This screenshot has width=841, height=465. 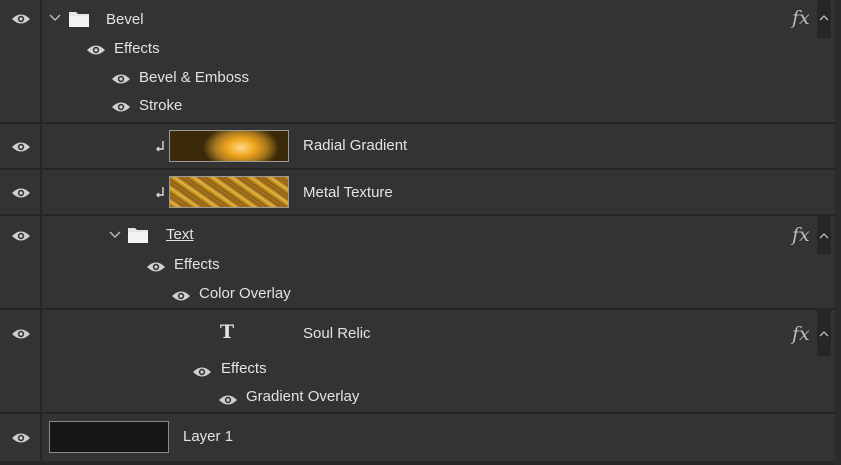 What do you see at coordinates (417, 192) in the screenshot?
I see `layer-row-metal-texture: Metal Texture` at bounding box center [417, 192].